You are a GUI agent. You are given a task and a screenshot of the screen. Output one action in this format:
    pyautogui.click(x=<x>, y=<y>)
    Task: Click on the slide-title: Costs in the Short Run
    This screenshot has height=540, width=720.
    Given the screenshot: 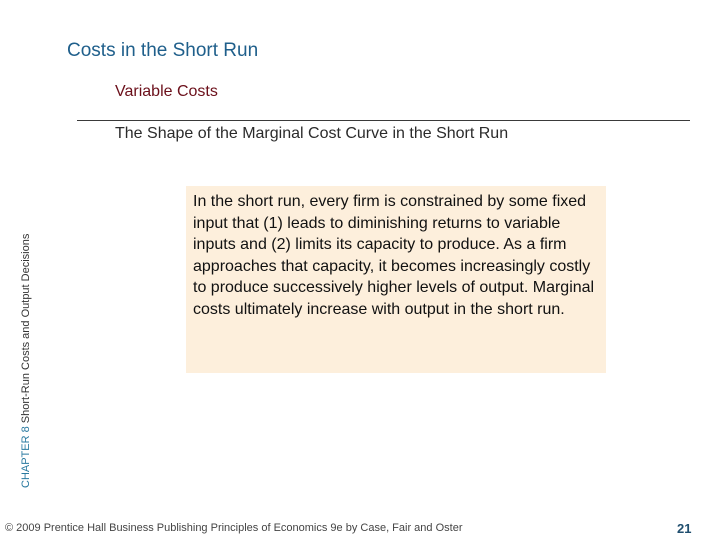 What is the action you would take?
    pyautogui.click(x=163, y=50)
    